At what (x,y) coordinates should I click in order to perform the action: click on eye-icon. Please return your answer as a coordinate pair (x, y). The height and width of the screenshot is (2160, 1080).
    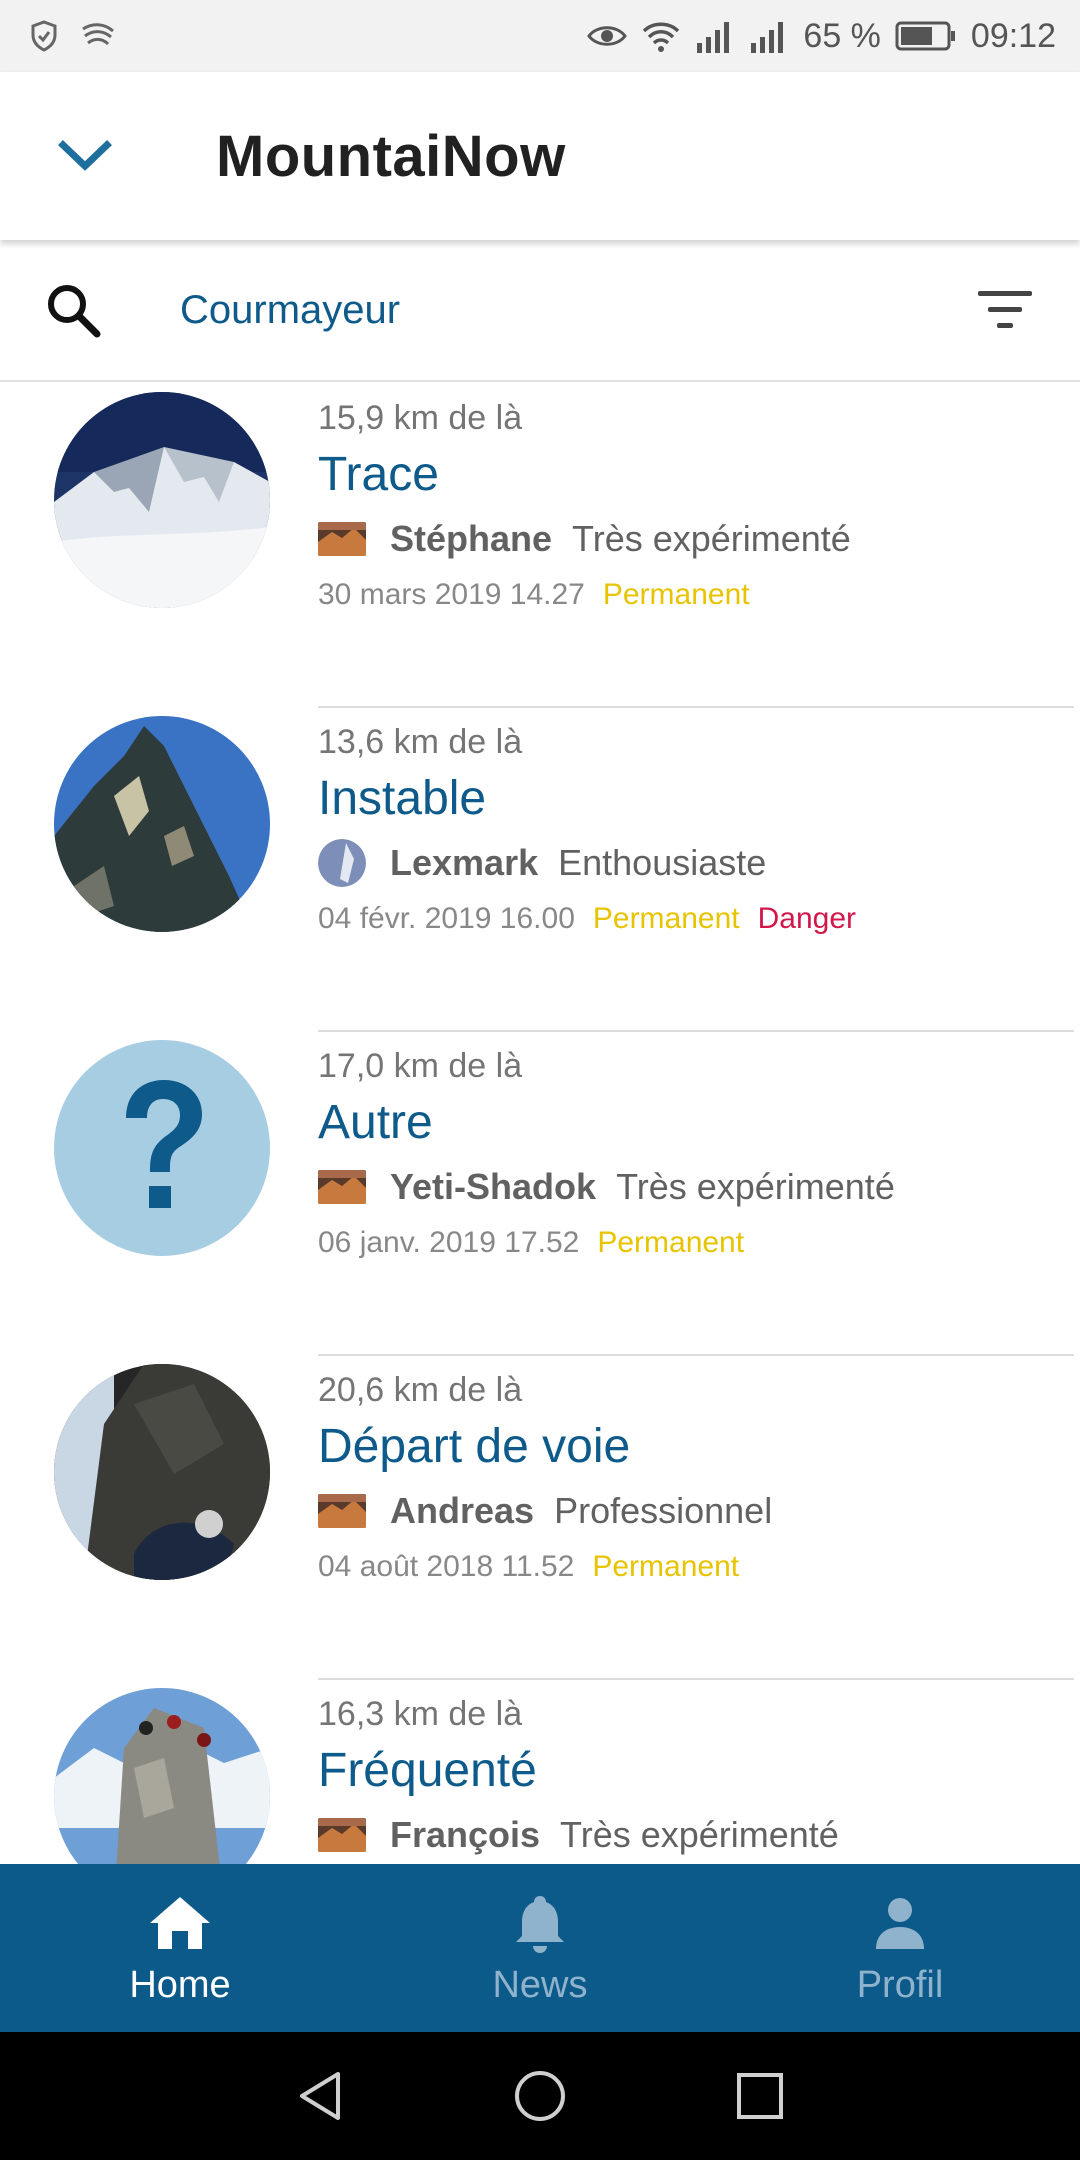
    Looking at the image, I should click on (607, 36).